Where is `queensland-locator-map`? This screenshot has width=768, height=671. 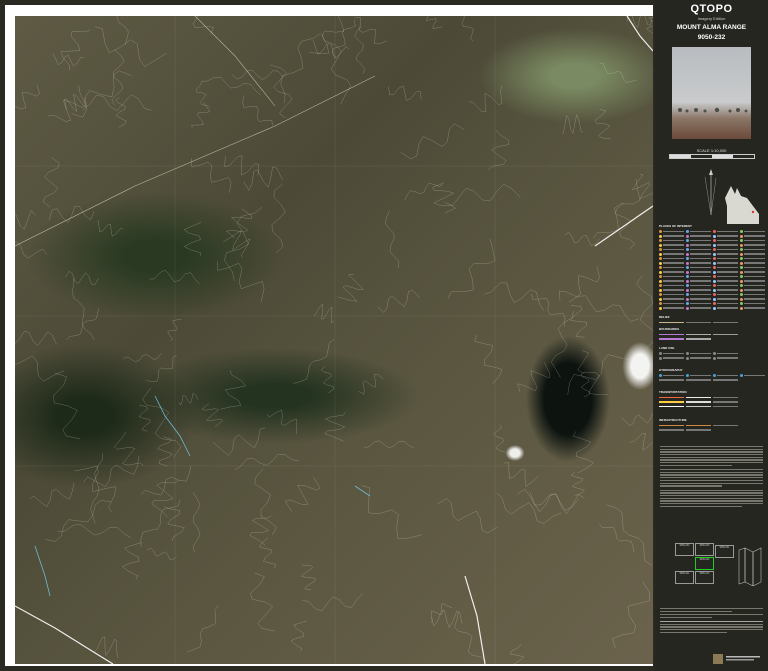 queensland-locator-map is located at coordinates (742, 205).